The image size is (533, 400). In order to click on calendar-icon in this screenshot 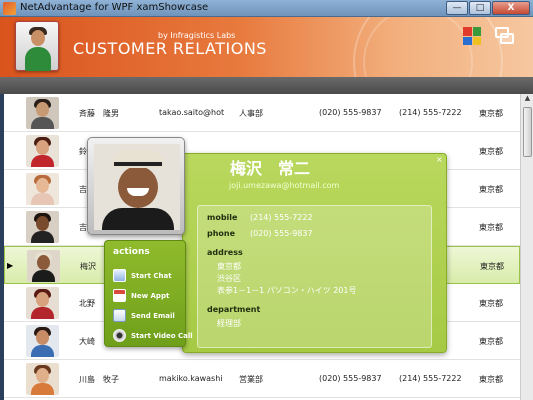, I will do `click(119, 295)`.